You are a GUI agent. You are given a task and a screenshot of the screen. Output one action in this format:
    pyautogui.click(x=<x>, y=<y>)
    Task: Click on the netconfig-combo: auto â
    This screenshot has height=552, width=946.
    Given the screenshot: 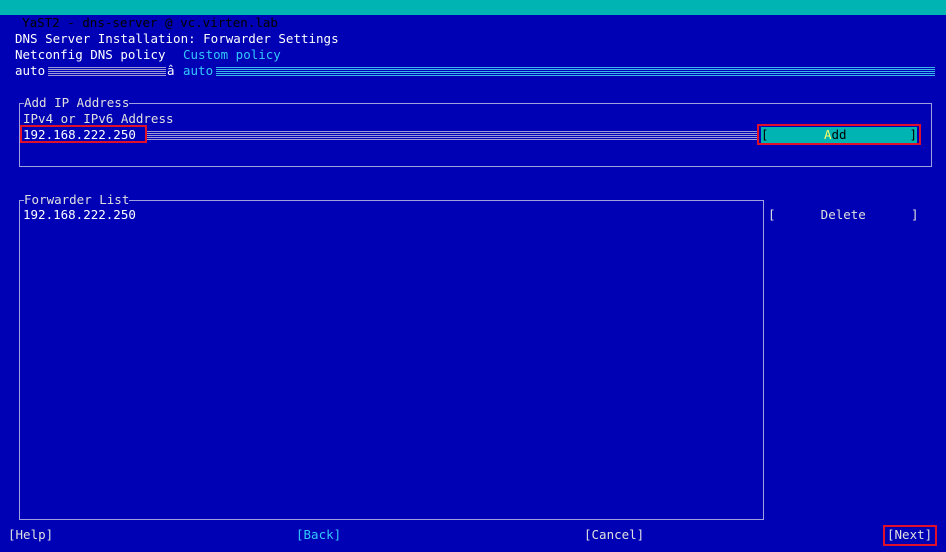 What is the action you would take?
    pyautogui.click(x=96, y=71)
    